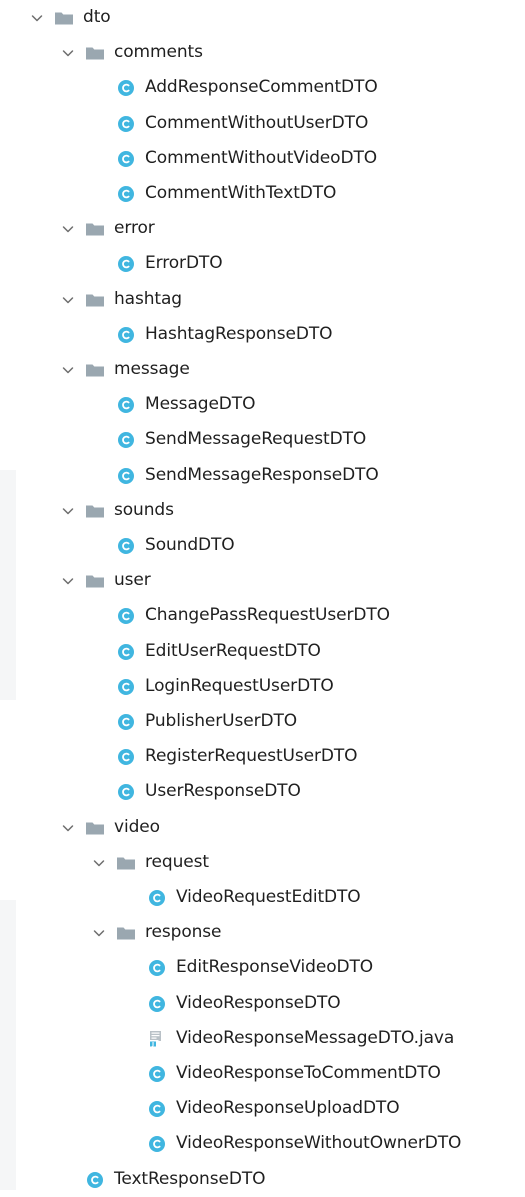 This screenshot has height=1197, width=525. Describe the element at coordinates (69, 17) in the screenshot. I see `tree-folder-dto: dto` at that location.